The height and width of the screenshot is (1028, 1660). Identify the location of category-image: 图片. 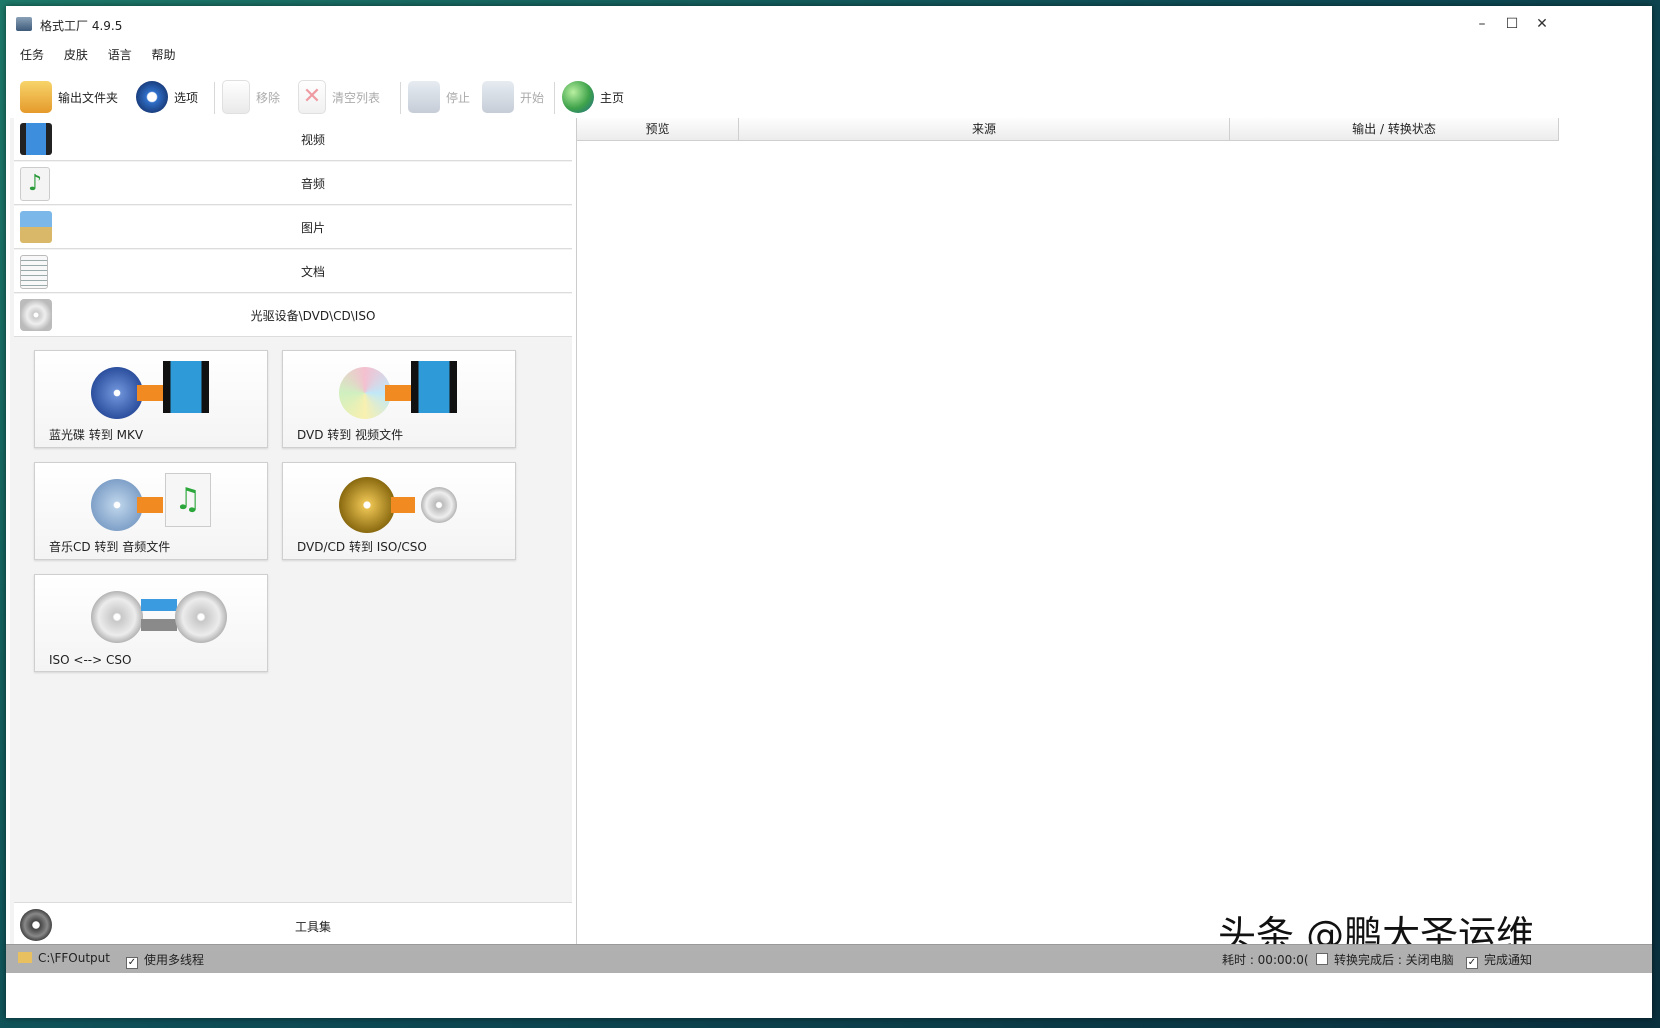
(293, 227).